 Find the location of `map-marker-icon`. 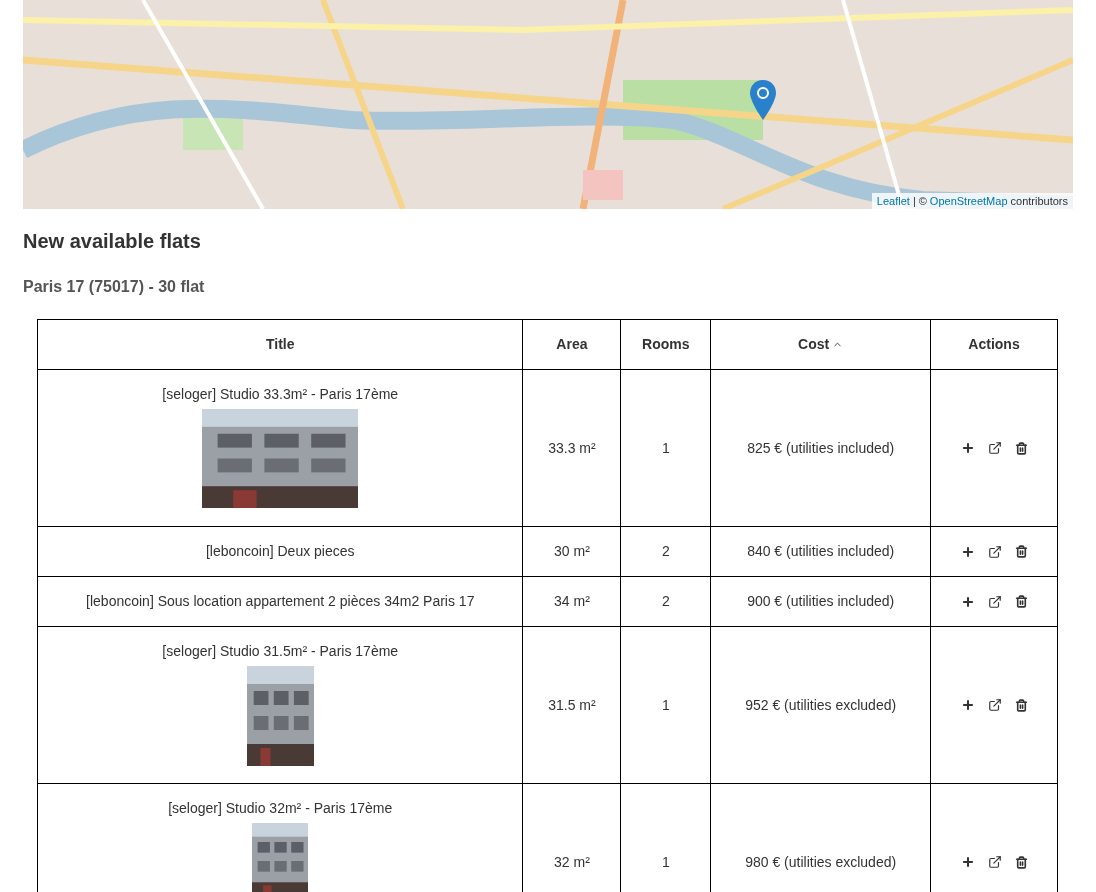

map-marker-icon is located at coordinates (763, 100).